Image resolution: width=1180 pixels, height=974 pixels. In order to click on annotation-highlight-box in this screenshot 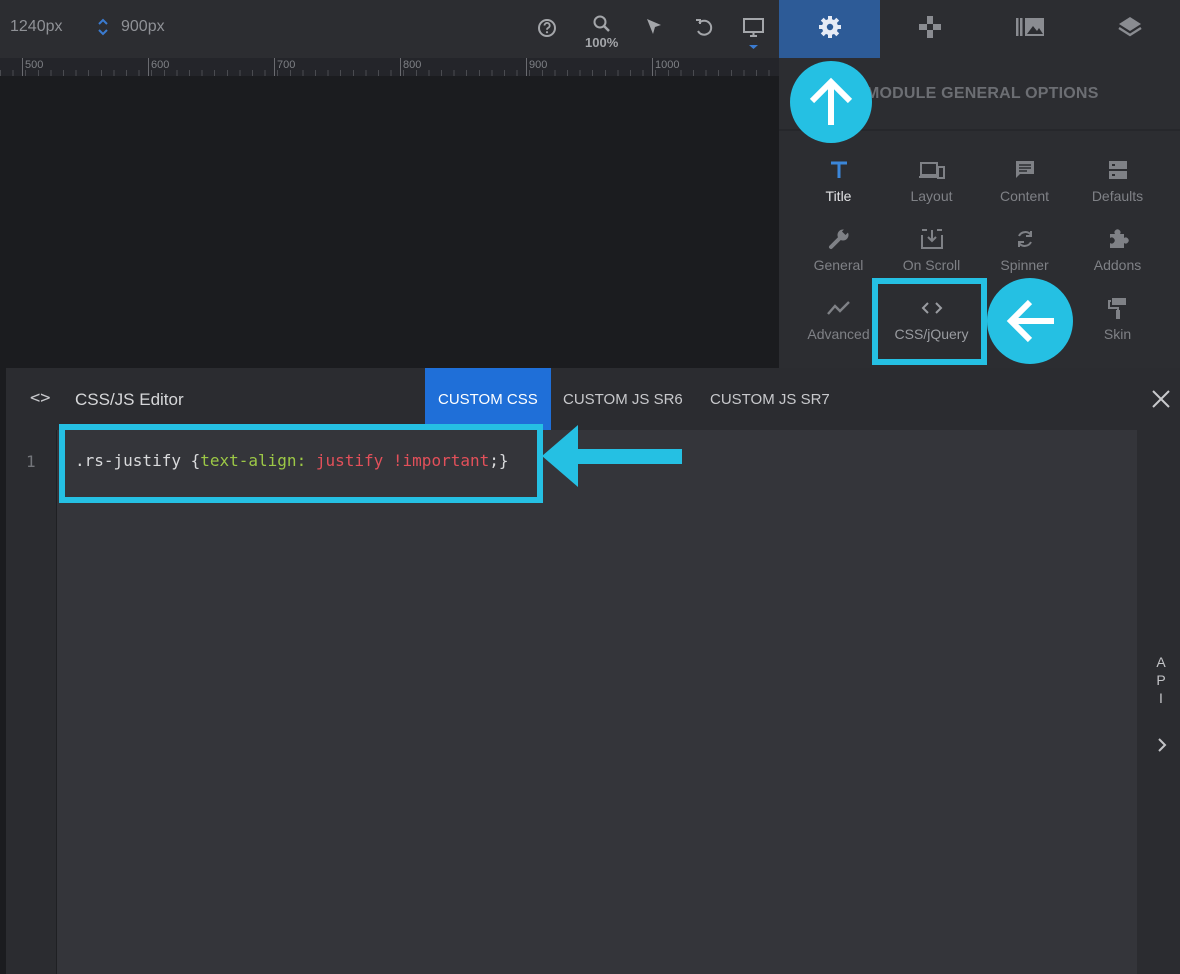, I will do `click(929, 321)`.